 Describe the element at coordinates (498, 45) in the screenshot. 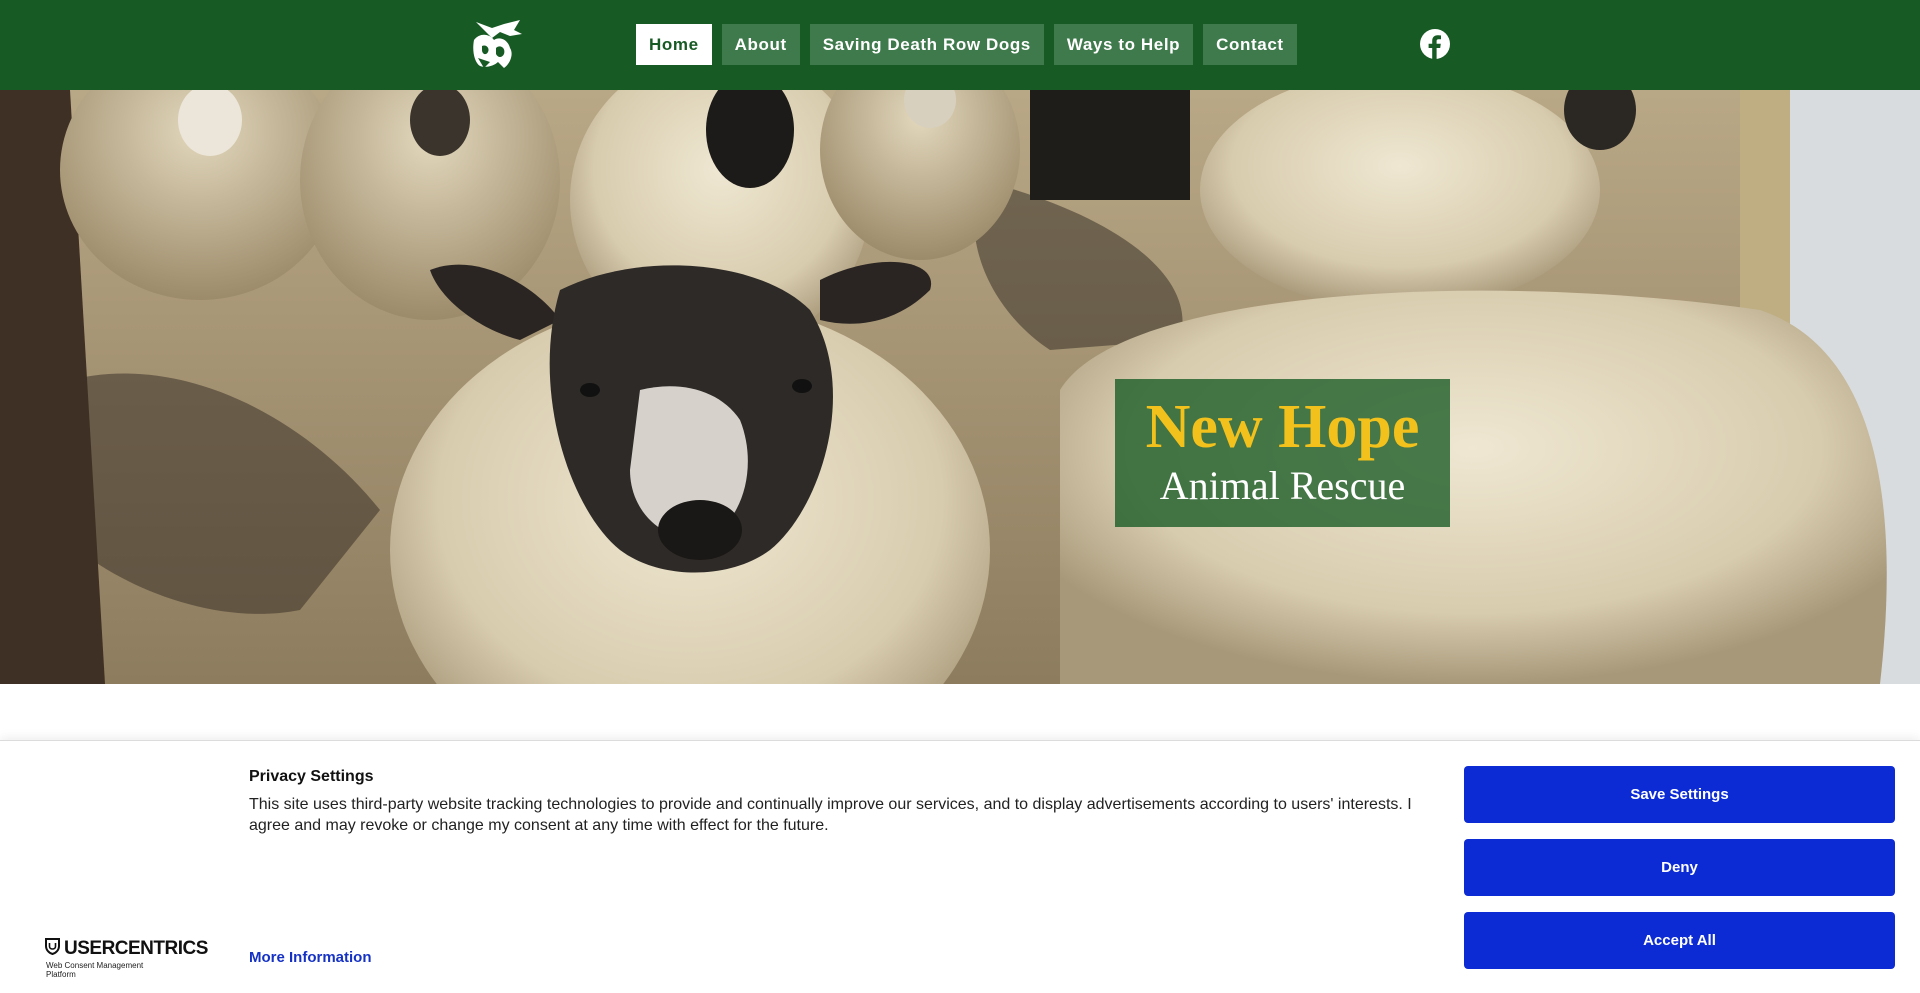

I see `rescue-logo-icon` at that location.